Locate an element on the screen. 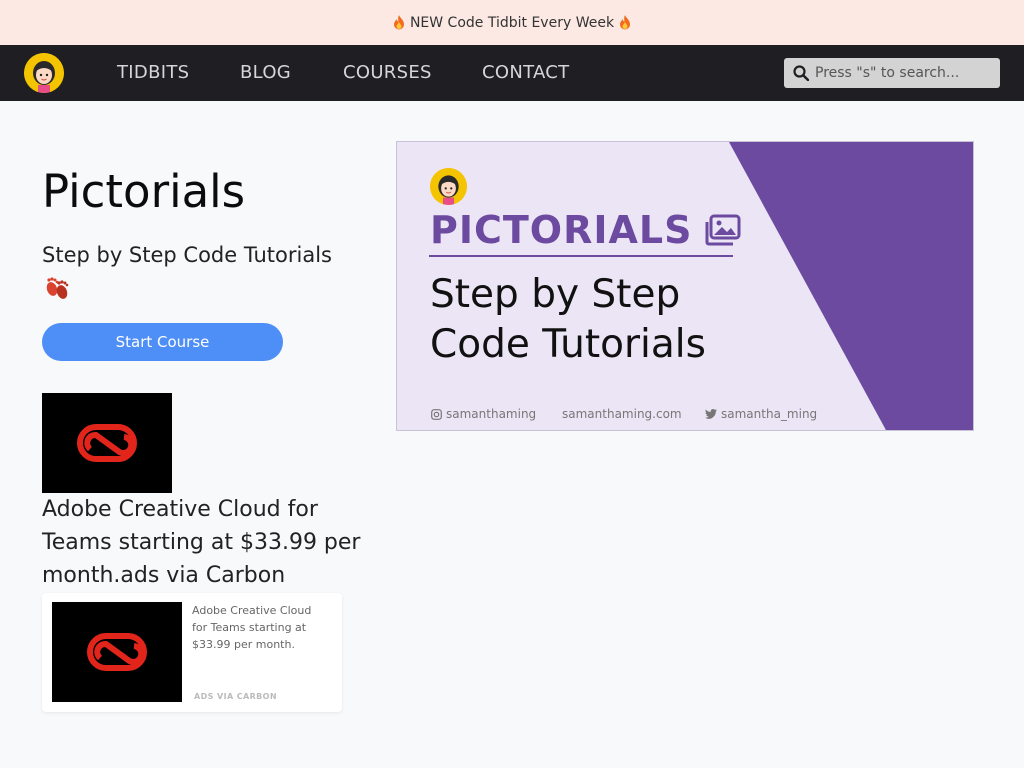 Image resolution: width=1024 pixels, height=768 pixels. hero-instagram-handle: samanthaming is located at coordinates (491, 414).